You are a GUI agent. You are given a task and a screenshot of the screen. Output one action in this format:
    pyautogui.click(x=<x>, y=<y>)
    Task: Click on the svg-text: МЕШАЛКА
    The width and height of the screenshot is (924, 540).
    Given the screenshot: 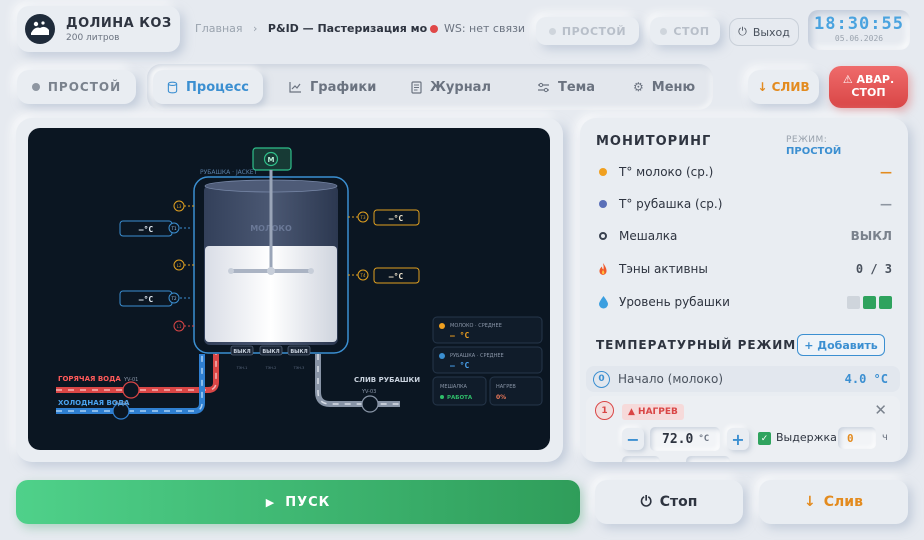 What is the action you would take?
    pyautogui.click(x=454, y=387)
    